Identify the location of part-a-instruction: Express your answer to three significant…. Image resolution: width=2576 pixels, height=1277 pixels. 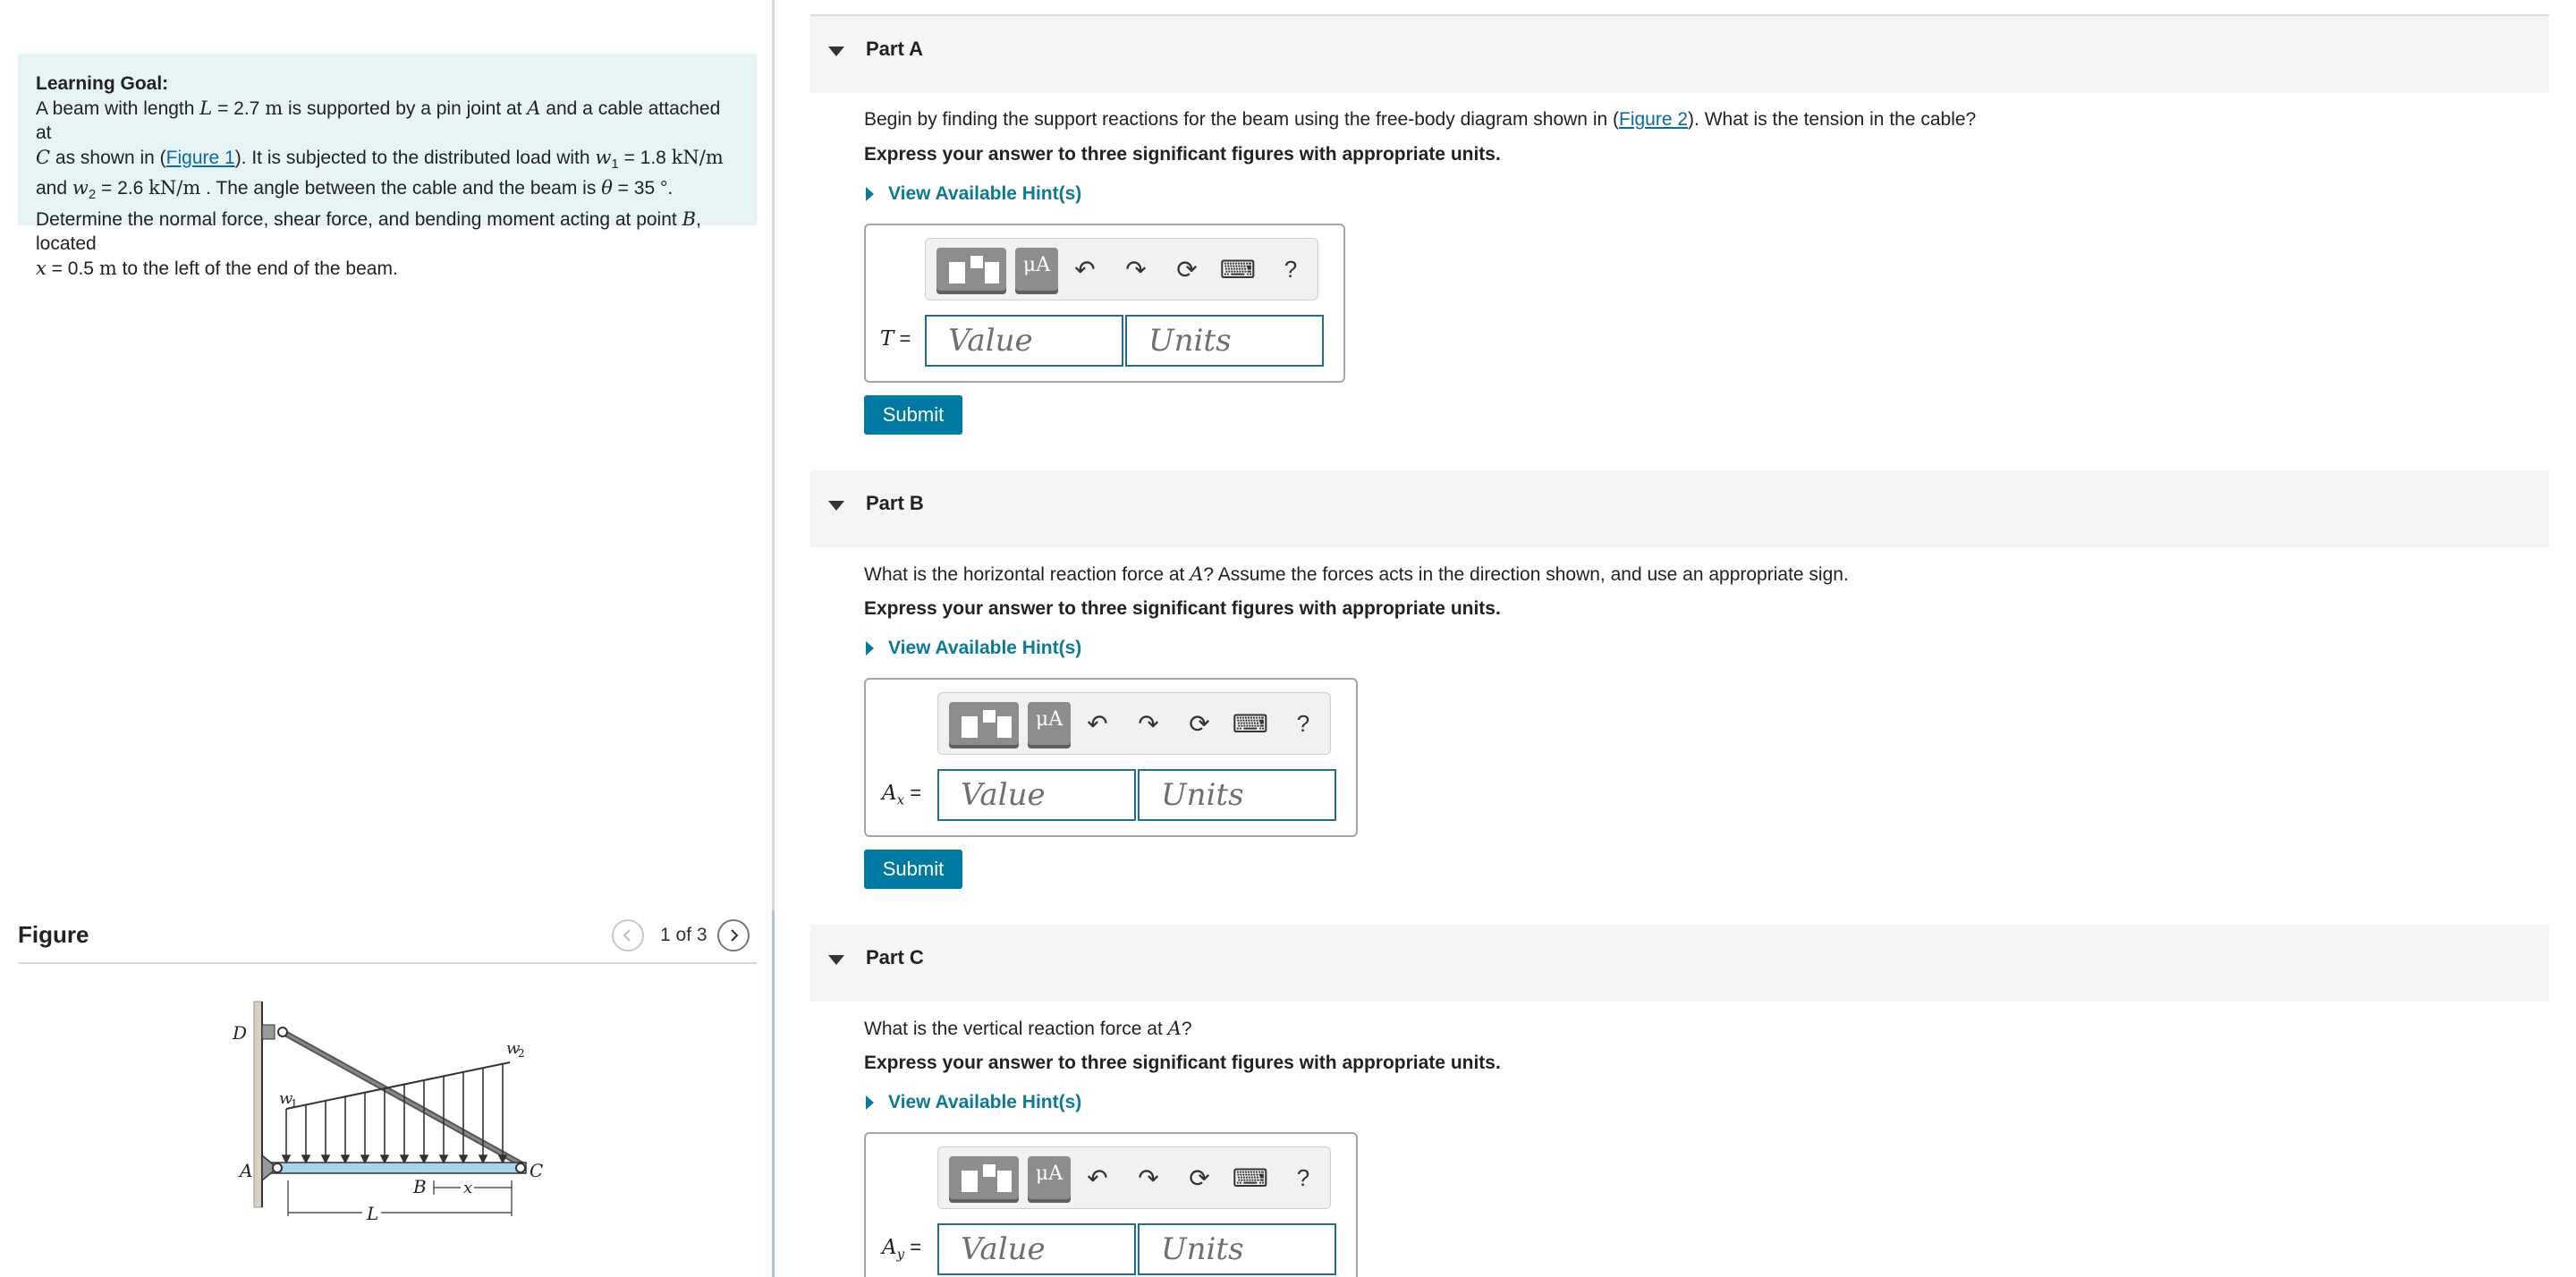
(1182, 154).